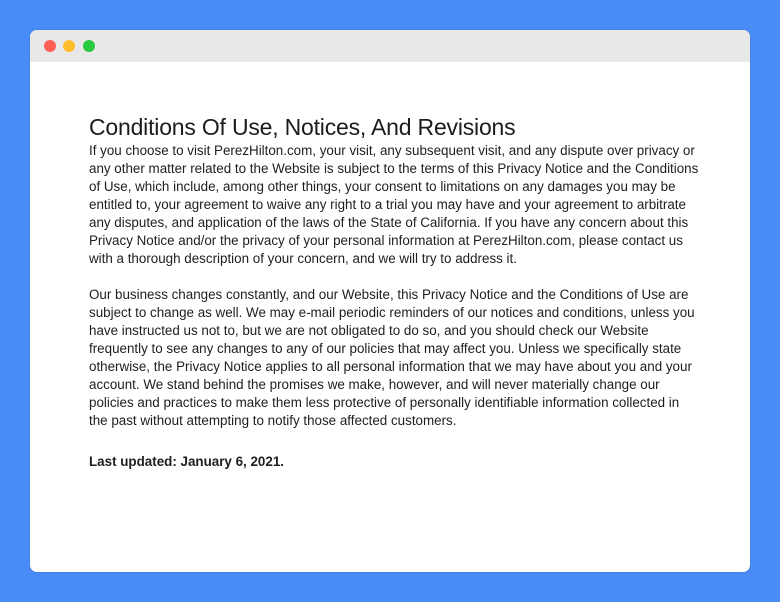 Image resolution: width=780 pixels, height=602 pixels. What do you see at coordinates (89, 46) in the screenshot?
I see `maximize-icon` at bounding box center [89, 46].